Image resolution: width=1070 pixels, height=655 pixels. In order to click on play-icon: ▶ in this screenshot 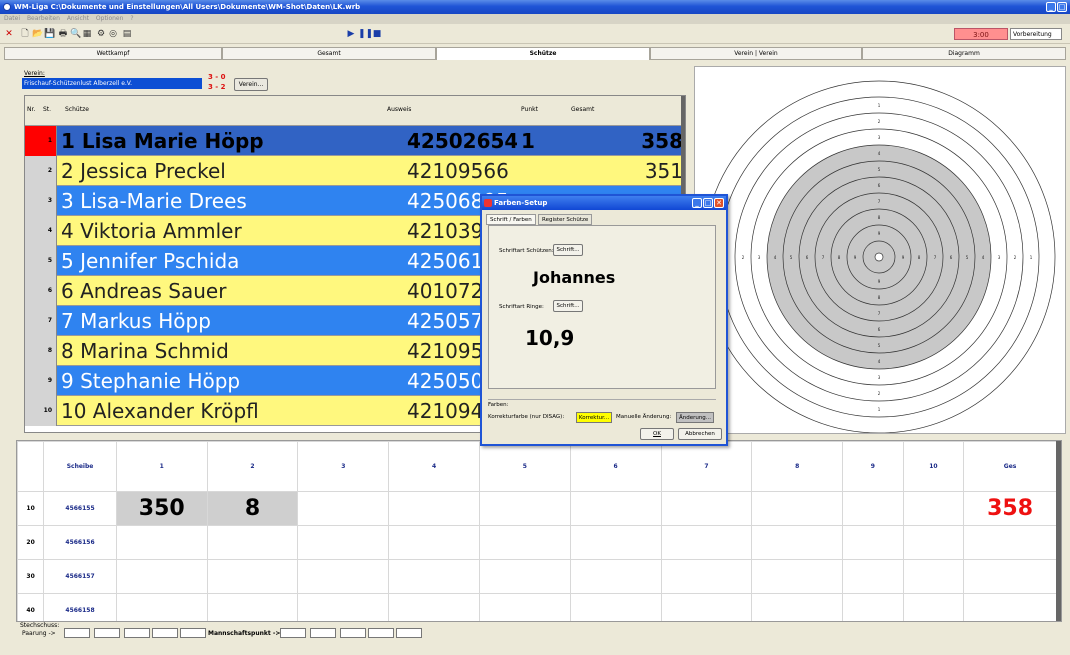, I will do `click(351, 34)`.